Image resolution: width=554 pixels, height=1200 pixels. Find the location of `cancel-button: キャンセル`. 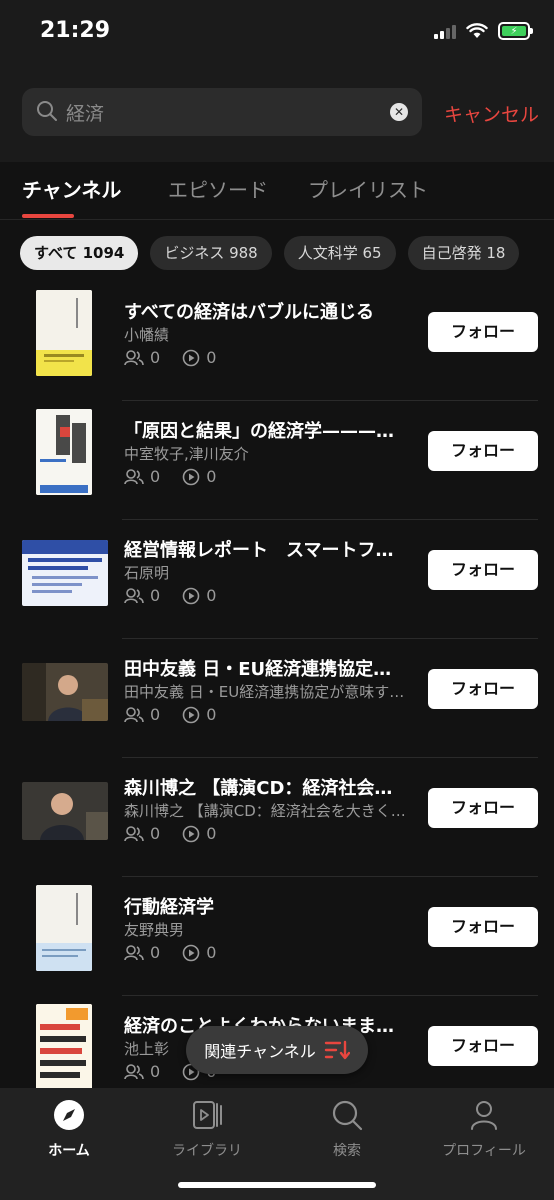

cancel-button: キャンセル is located at coordinates (491, 113).